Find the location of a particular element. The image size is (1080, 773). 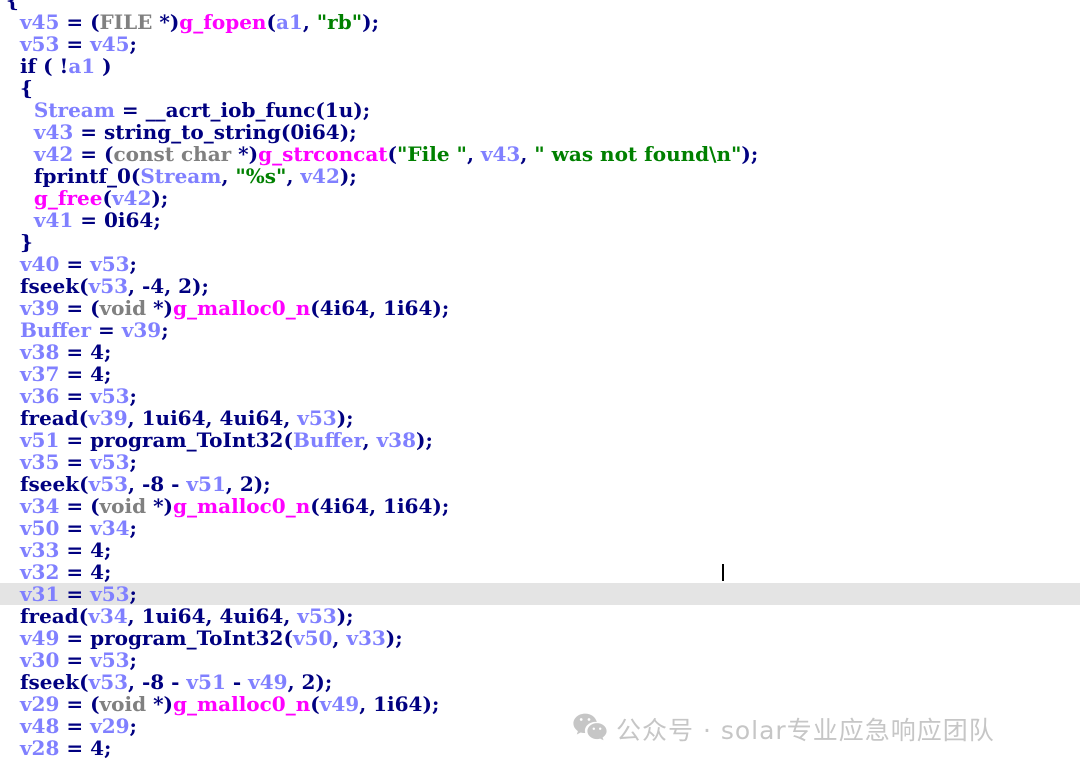

token-var: v34 is located at coordinates (108, 616).